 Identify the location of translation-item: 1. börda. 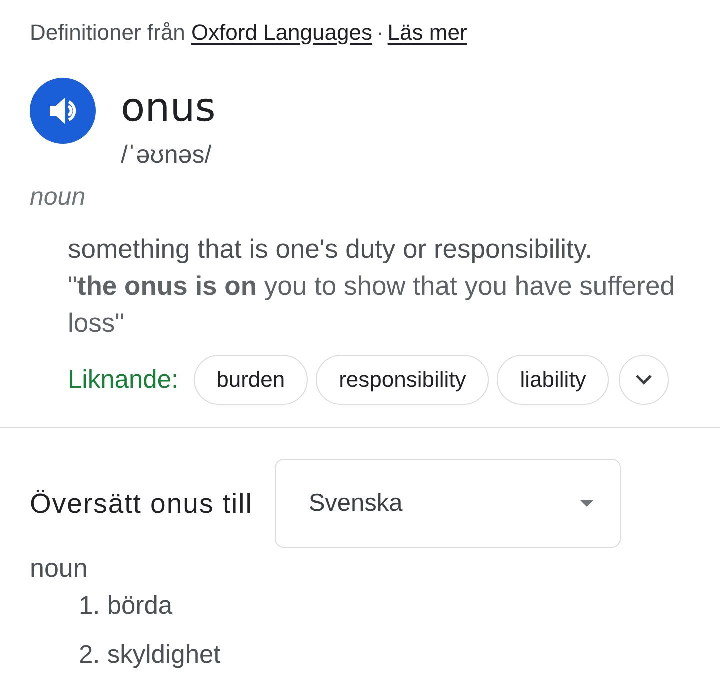
(126, 606).